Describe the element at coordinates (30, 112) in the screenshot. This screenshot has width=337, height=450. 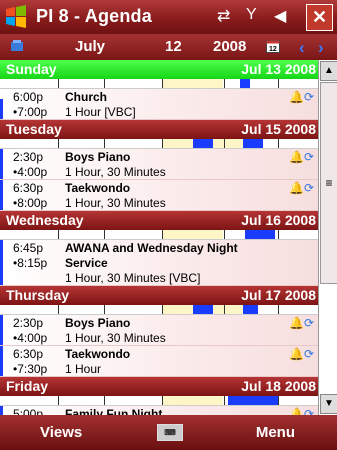
I see `end-time: •7:00p` at that location.